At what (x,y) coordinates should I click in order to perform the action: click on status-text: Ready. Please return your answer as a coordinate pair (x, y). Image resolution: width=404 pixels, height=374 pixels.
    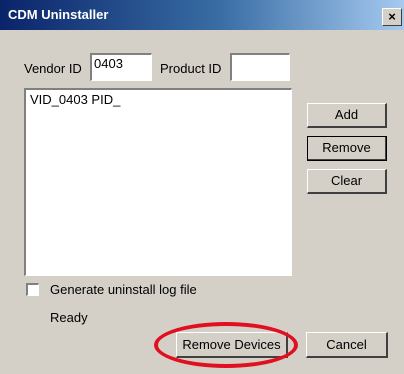
    Looking at the image, I should click on (69, 317).